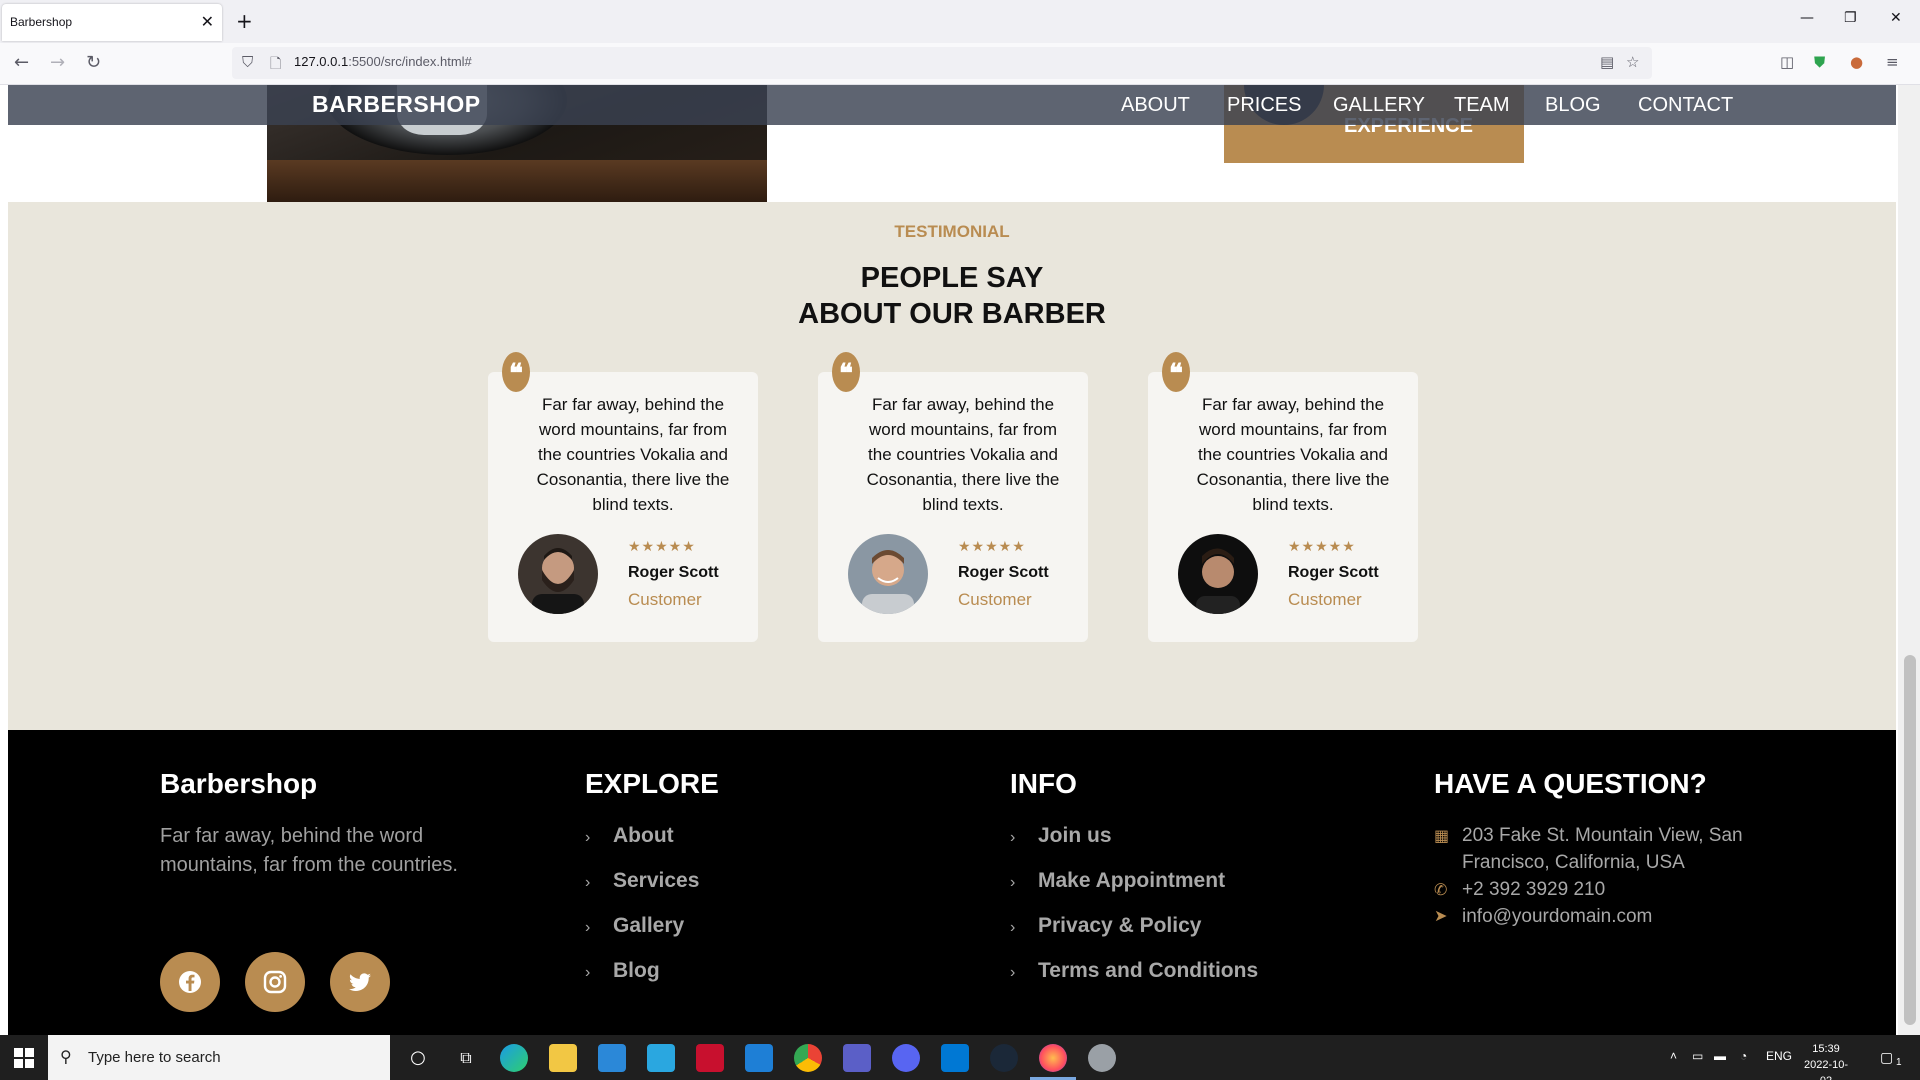  What do you see at coordinates (622, 971) in the screenshot?
I see `footer-link-blog: › Blog` at bounding box center [622, 971].